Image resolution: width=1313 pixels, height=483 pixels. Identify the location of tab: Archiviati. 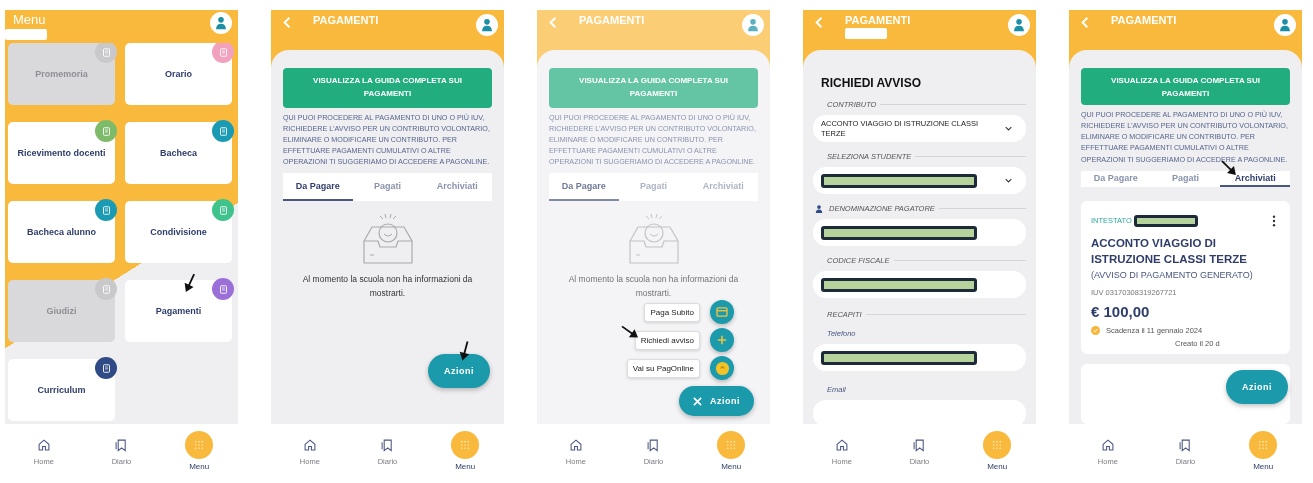
(457, 187).